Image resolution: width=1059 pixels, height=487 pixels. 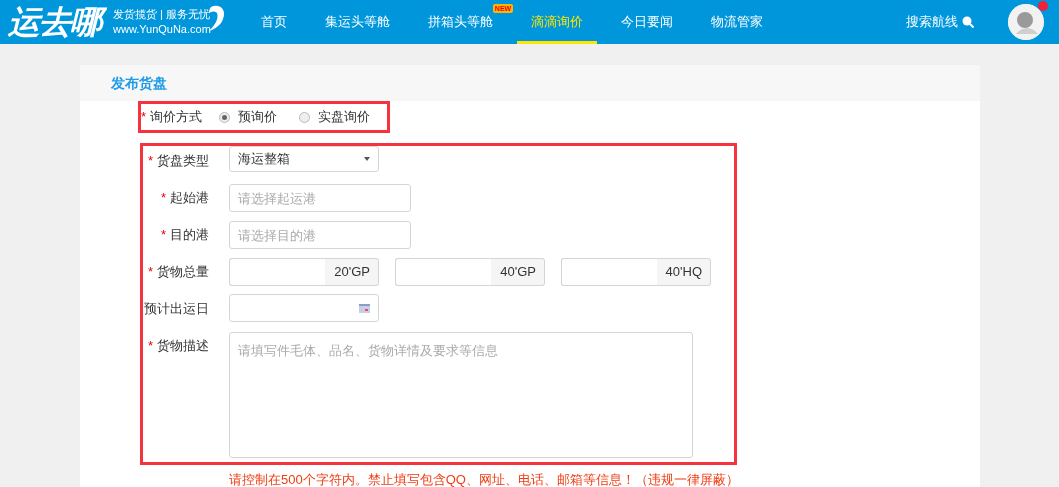 What do you see at coordinates (484, 479) in the screenshot?
I see `warning-note: 请控制在500个字符内。禁止填写包含QQ、网址、电话、邮箱等信息！（违规一律屏蔽）` at bounding box center [484, 479].